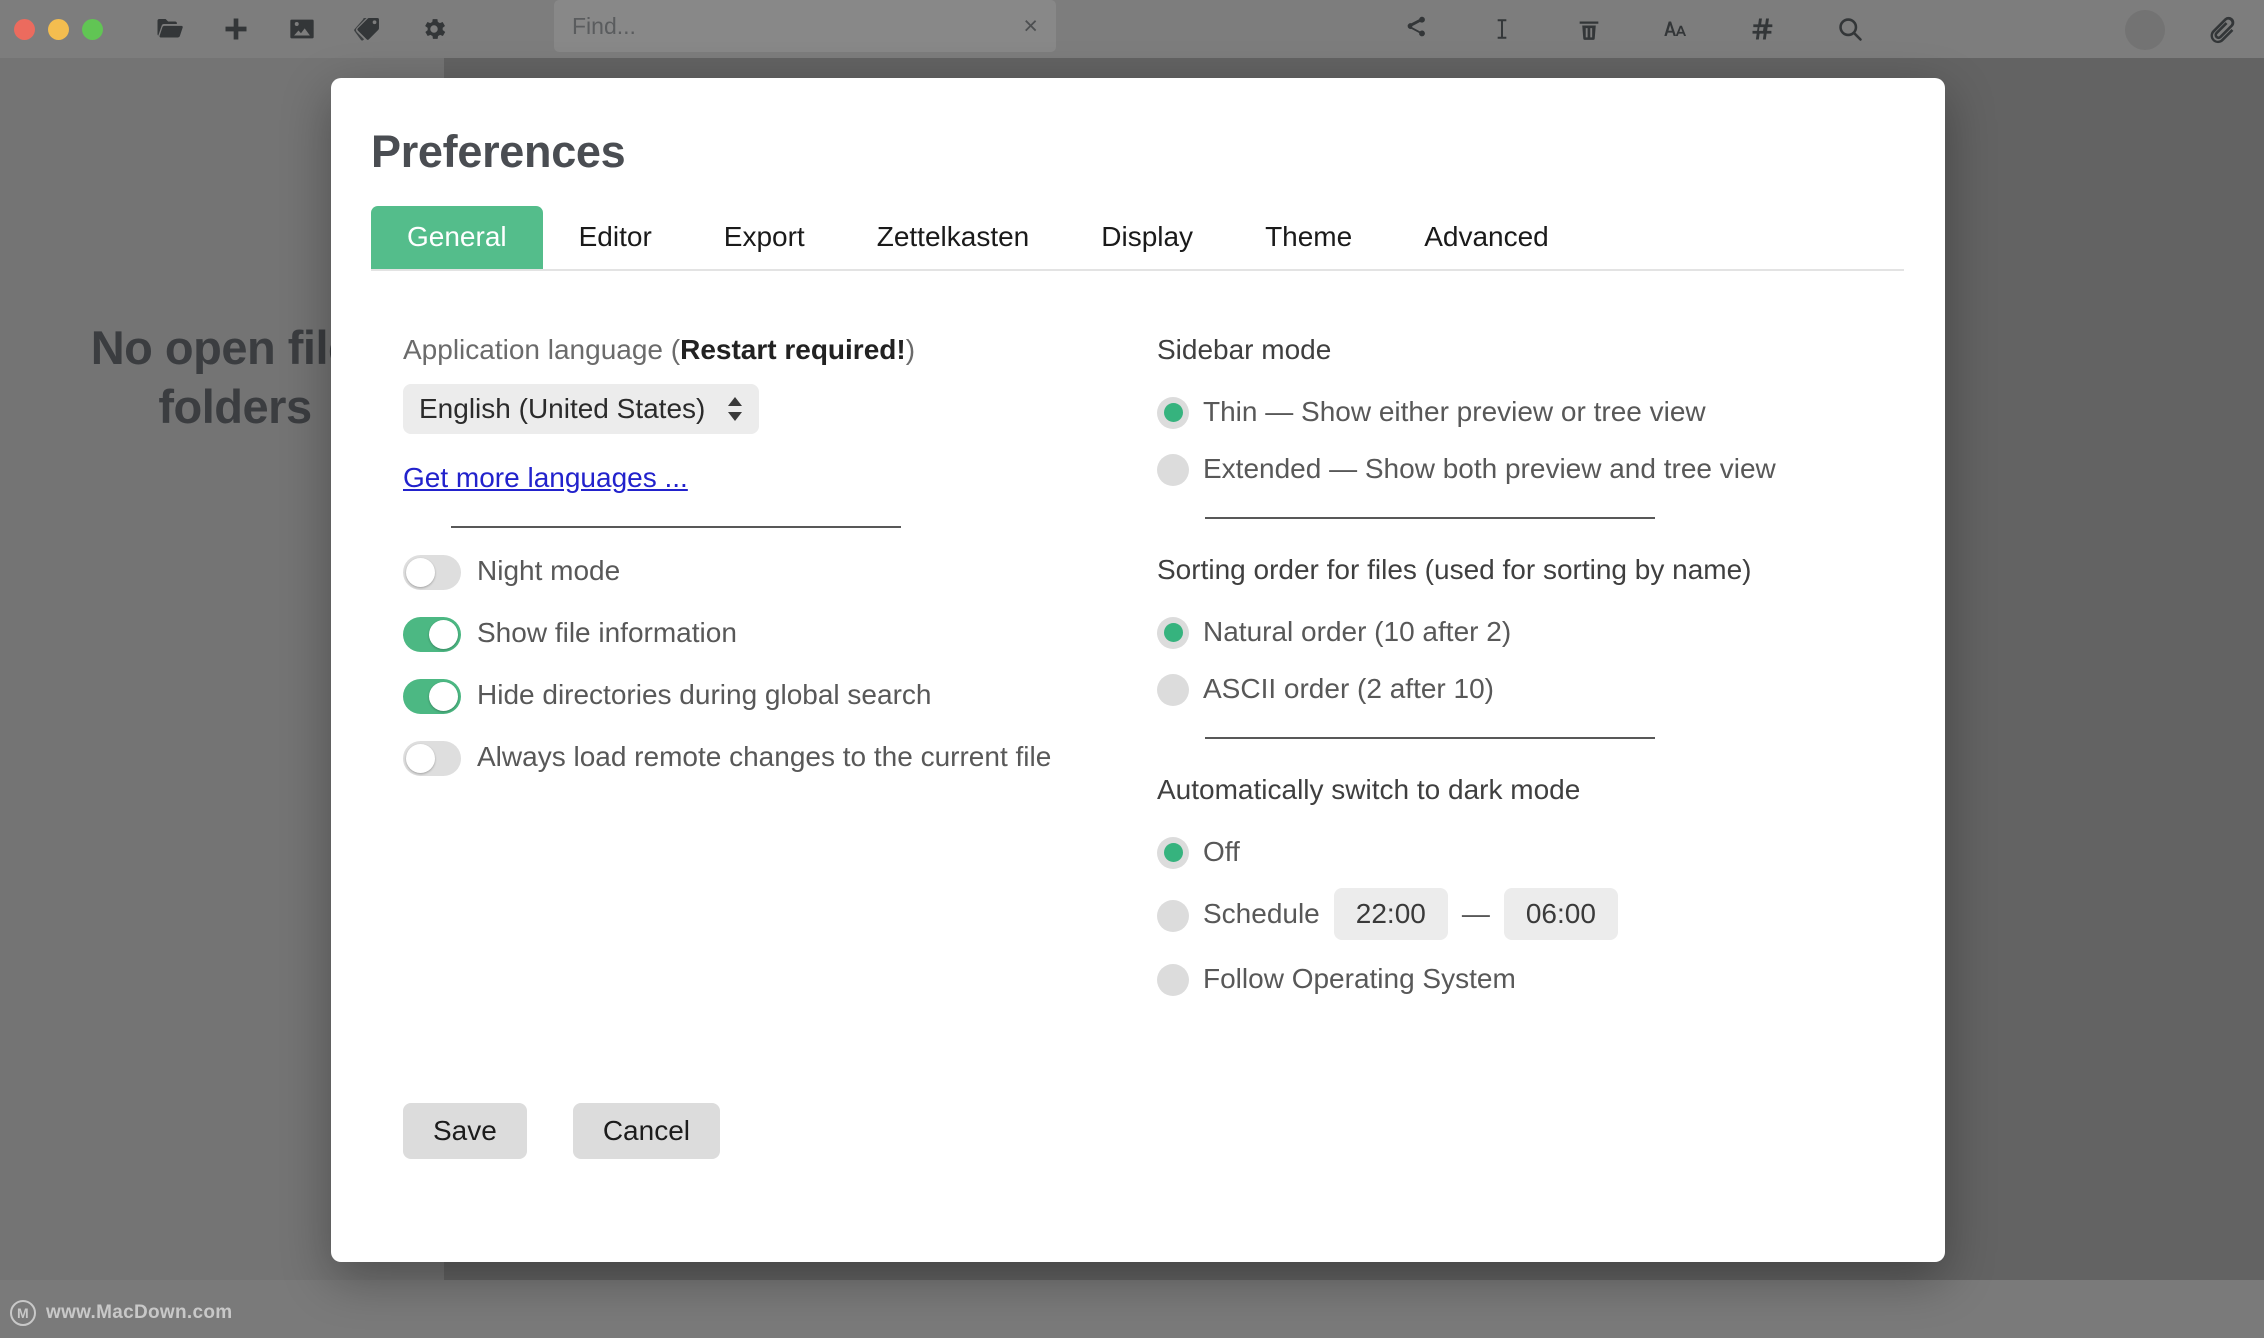  What do you see at coordinates (1244, 349) in the screenshot?
I see `sidebar-mode-heading: Sidebar mode` at bounding box center [1244, 349].